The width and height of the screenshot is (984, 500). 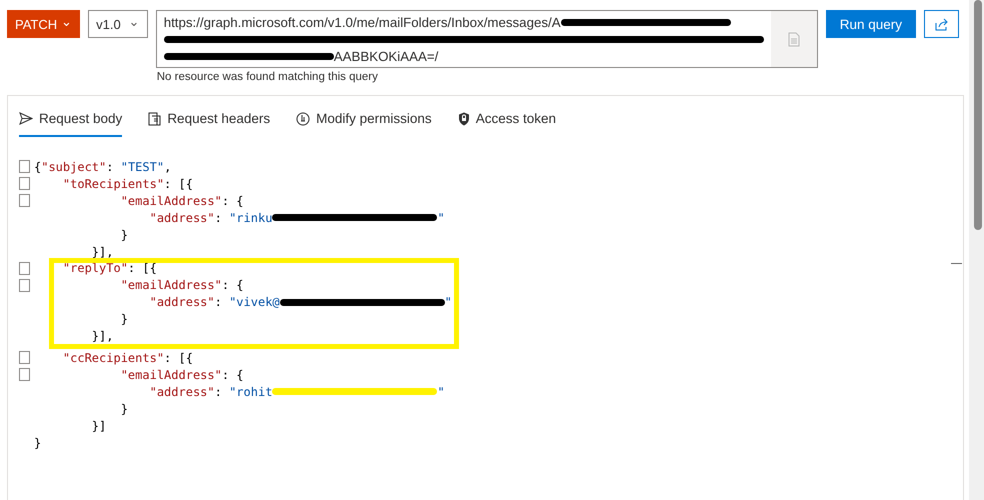 I want to click on url-text: AABBKOKiAAA=/, so click(x=386, y=56).